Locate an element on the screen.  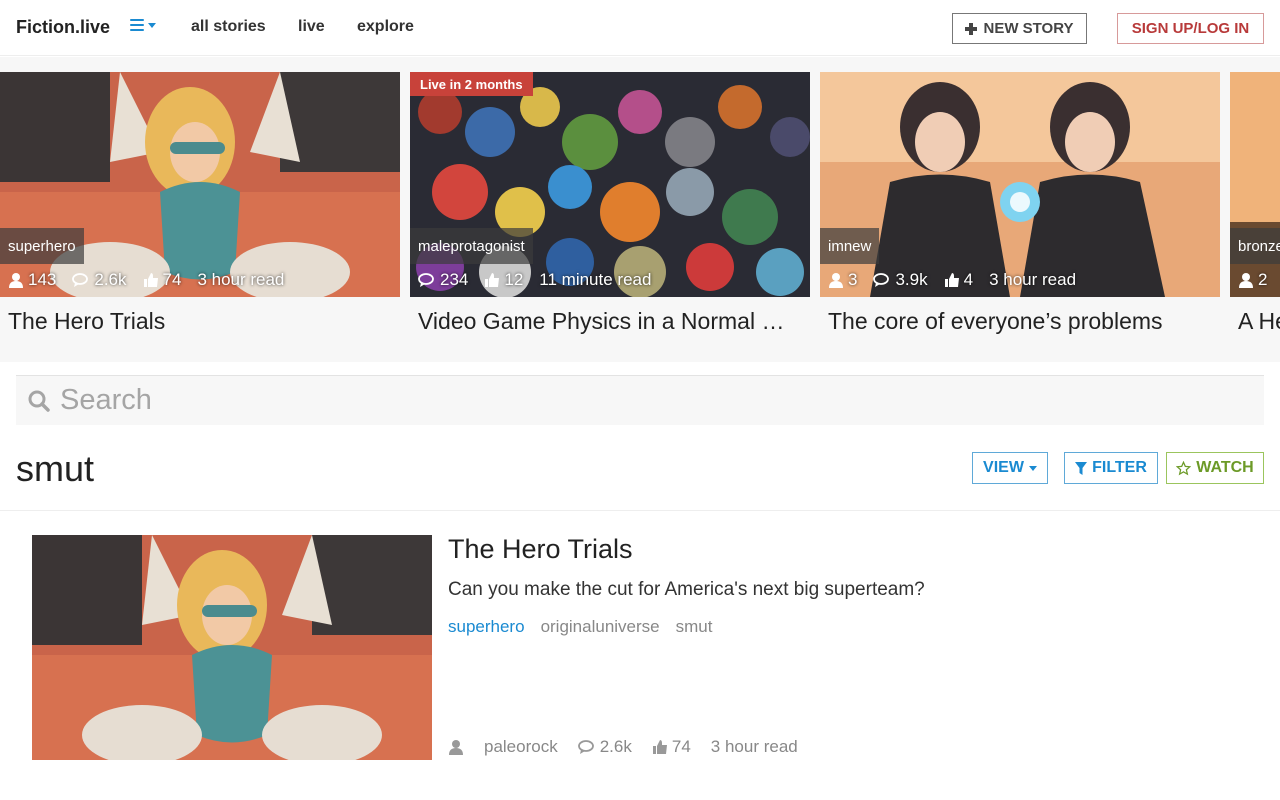
likes-count: 12 is located at coordinates (514, 279).